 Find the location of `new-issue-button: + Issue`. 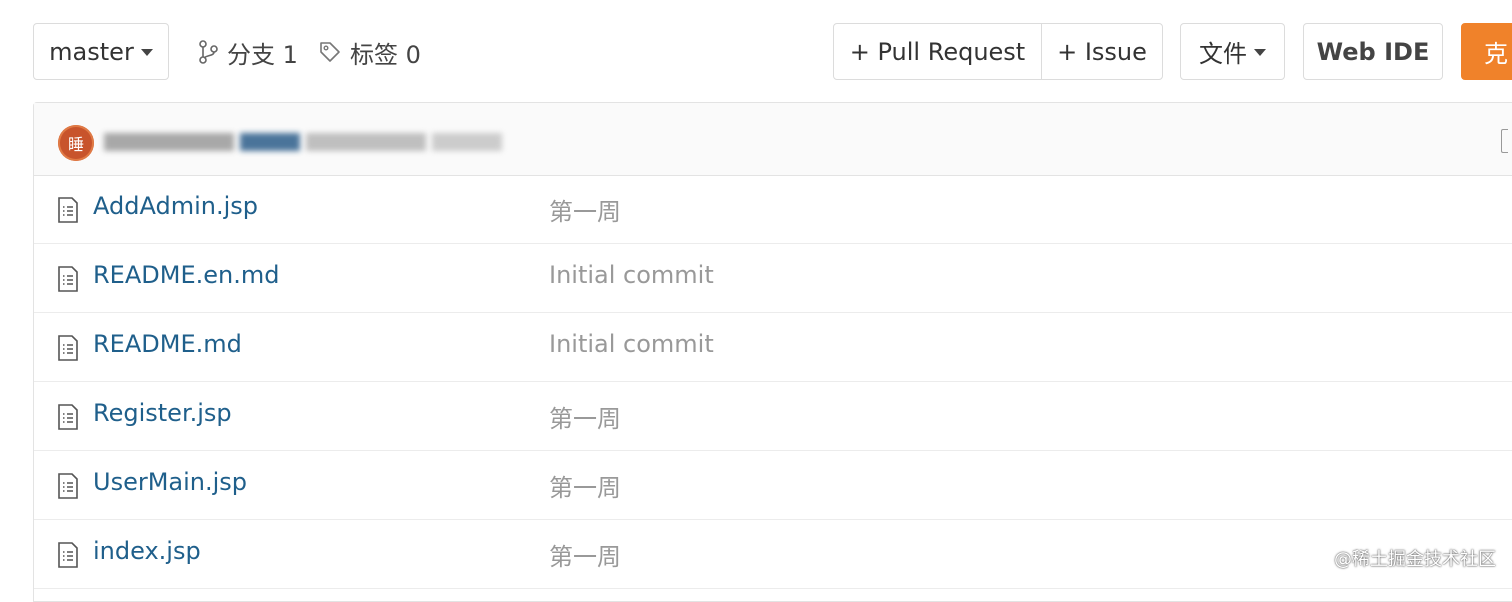

new-issue-button: + Issue is located at coordinates (1102, 51).